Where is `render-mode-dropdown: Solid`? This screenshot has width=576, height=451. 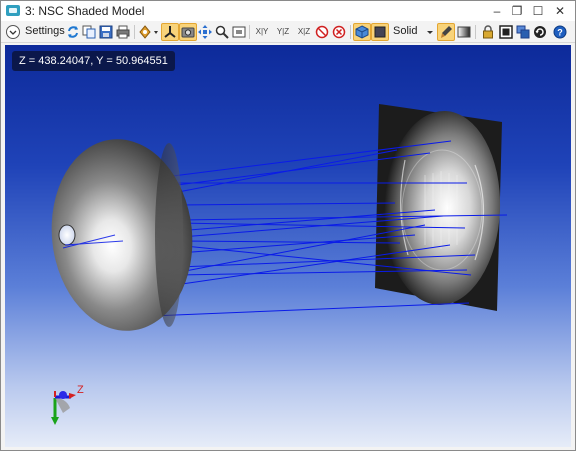
render-mode-dropdown: Solid is located at coordinates (414, 32).